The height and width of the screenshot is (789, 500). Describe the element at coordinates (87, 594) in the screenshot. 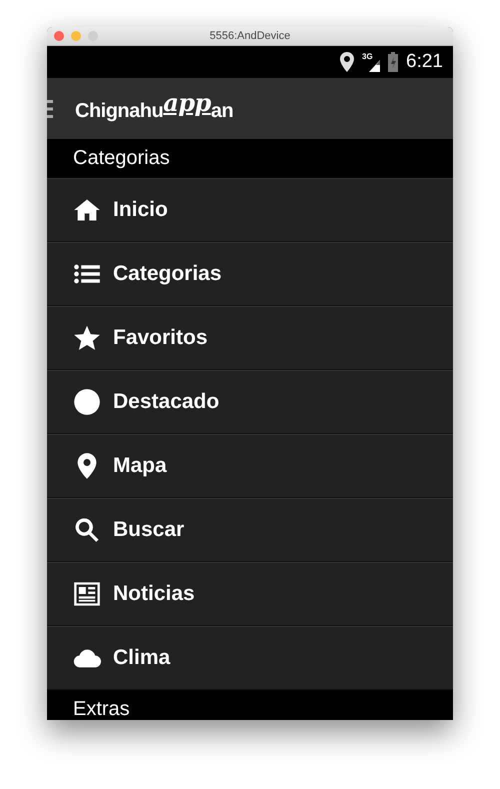

I see `newspaper-icon` at that location.